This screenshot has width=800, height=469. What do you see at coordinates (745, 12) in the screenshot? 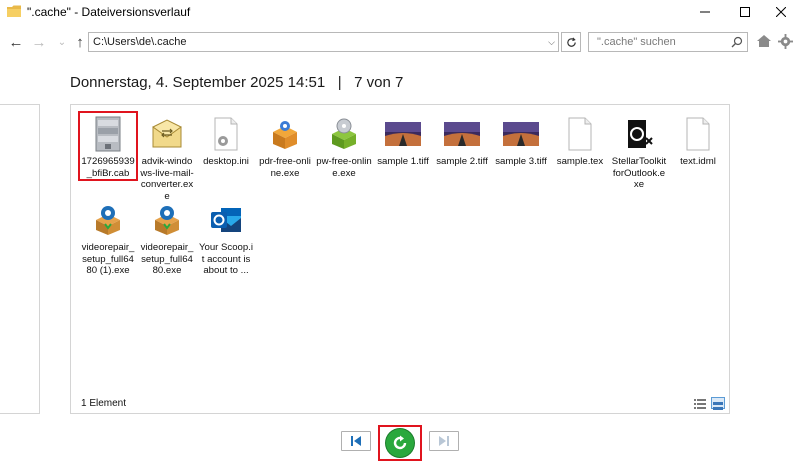
I see `maximize-button` at bounding box center [745, 12].